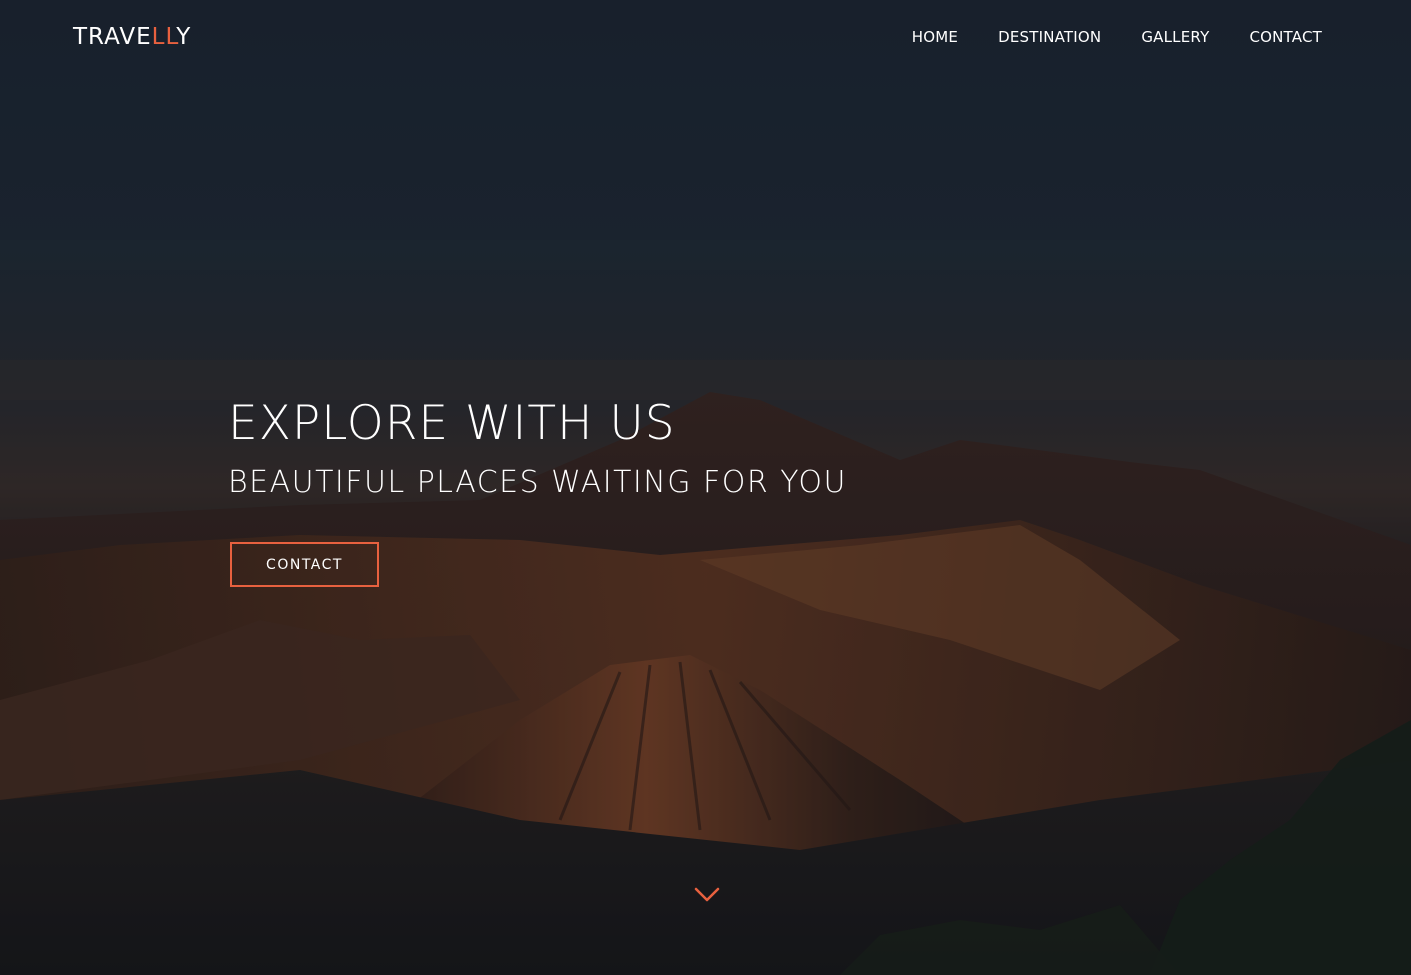 Image resolution: width=1411 pixels, height=975 pixels. Describe the element at coordinates (304, 564) in the screenshot. I see `contact-button: CONTACT` at that location.